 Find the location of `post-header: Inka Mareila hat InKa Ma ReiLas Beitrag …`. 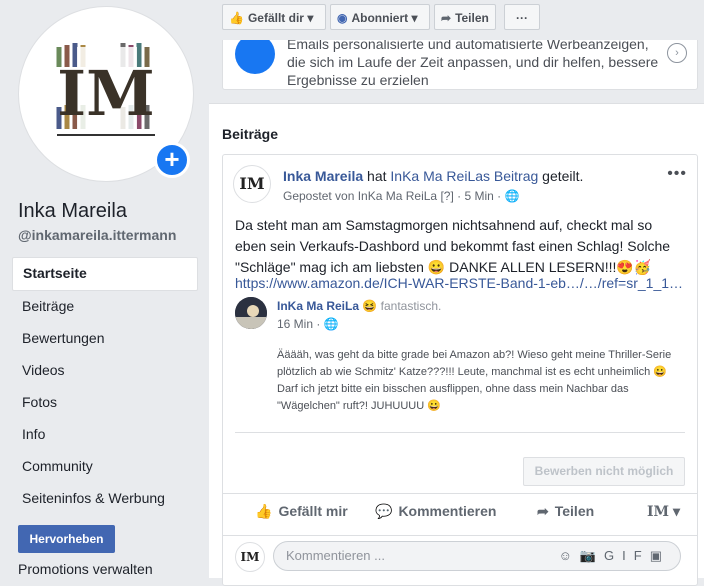

post-header: Inka Mareila hat InKa Ma ReiLas Beitrag … is located at coordinates (433, 176).